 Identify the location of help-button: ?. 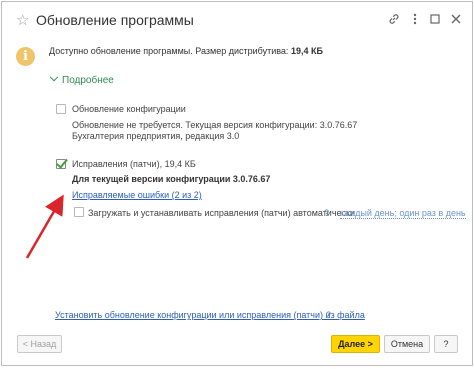
(446, 344).